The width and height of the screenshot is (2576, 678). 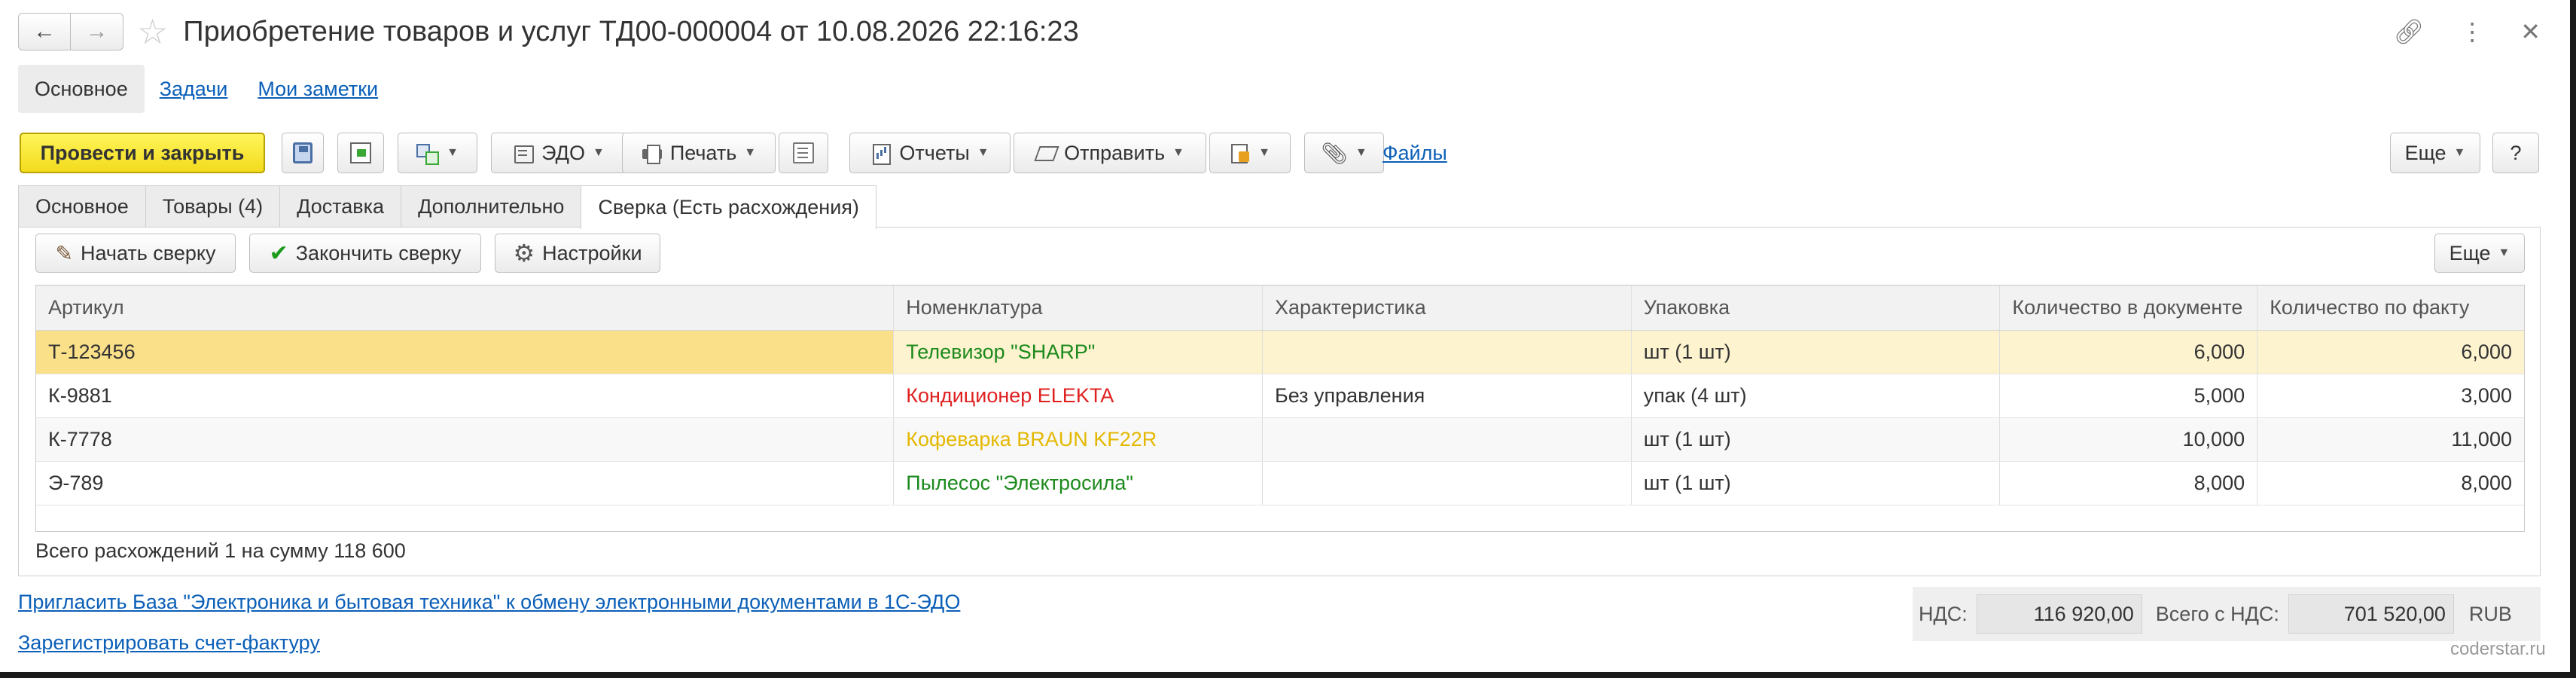 I want to click on save-button, so click(x=303, y=153).